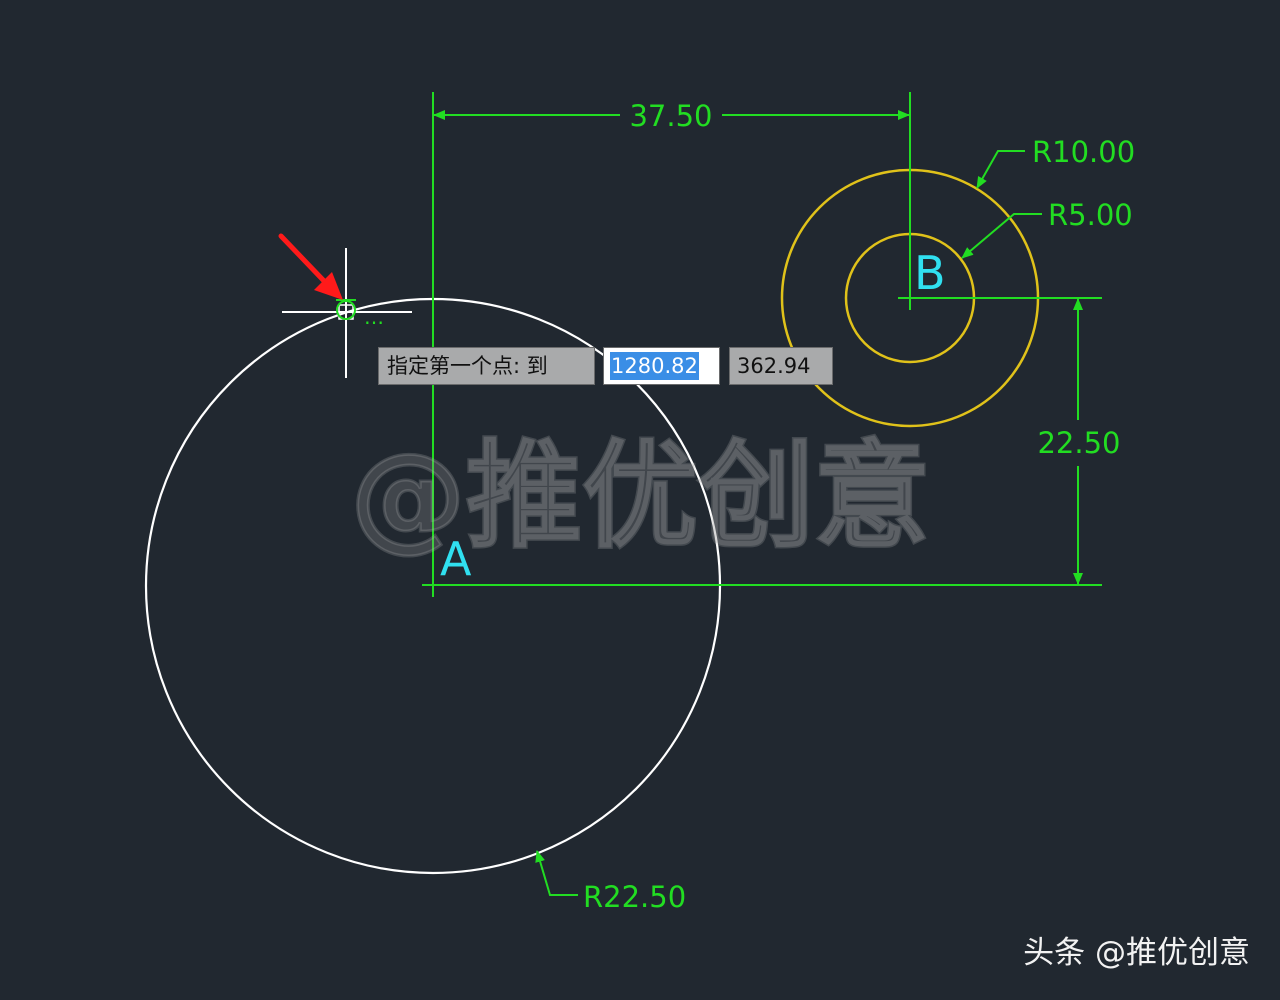  What do you see at coordinates (1090, 215) in the screenshot?
I see `radius-inner-b-text: R5.00` at bounding box center [1090, 215].